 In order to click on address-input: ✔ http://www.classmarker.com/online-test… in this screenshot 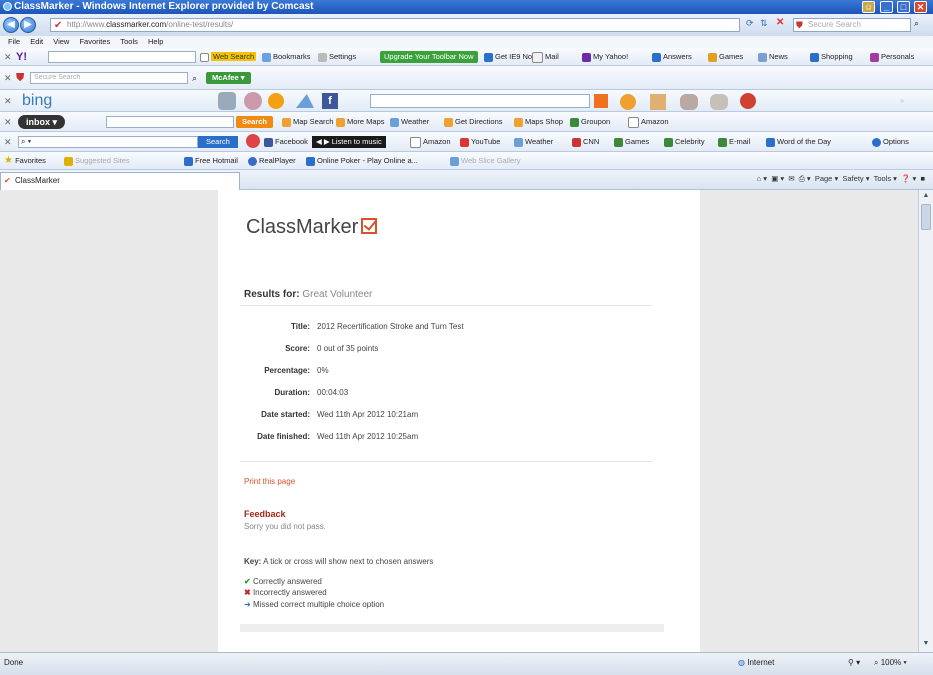, I will do `click(395, 25)`.